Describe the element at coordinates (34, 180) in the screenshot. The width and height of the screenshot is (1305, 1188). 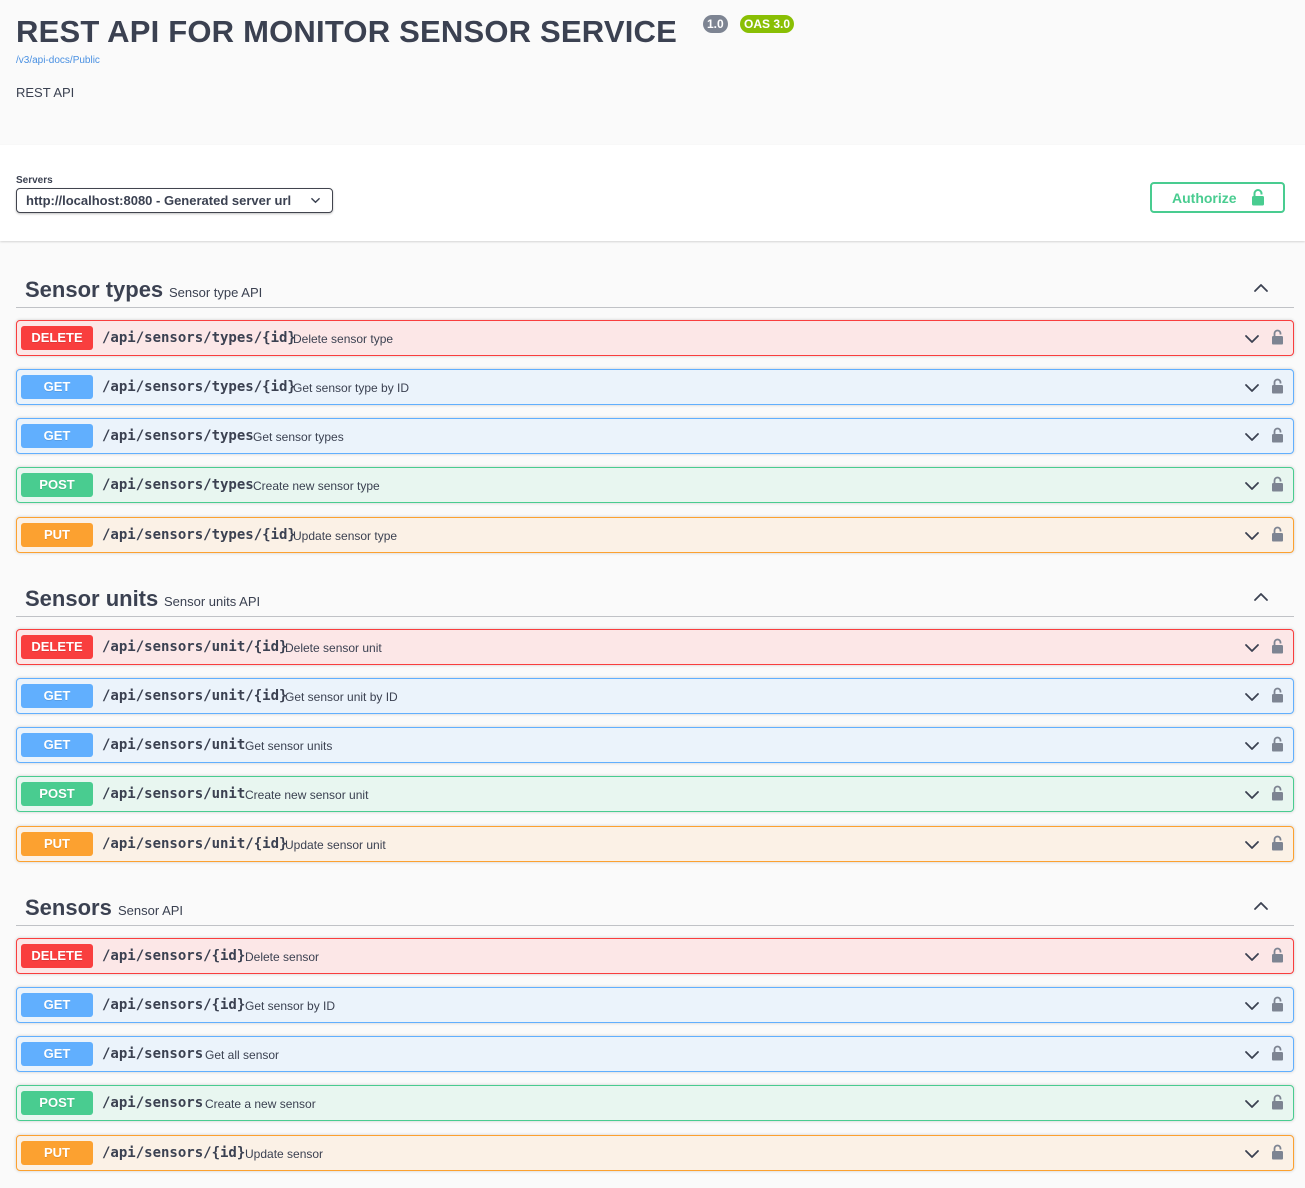
I see `servers-label: Servers` at that location.